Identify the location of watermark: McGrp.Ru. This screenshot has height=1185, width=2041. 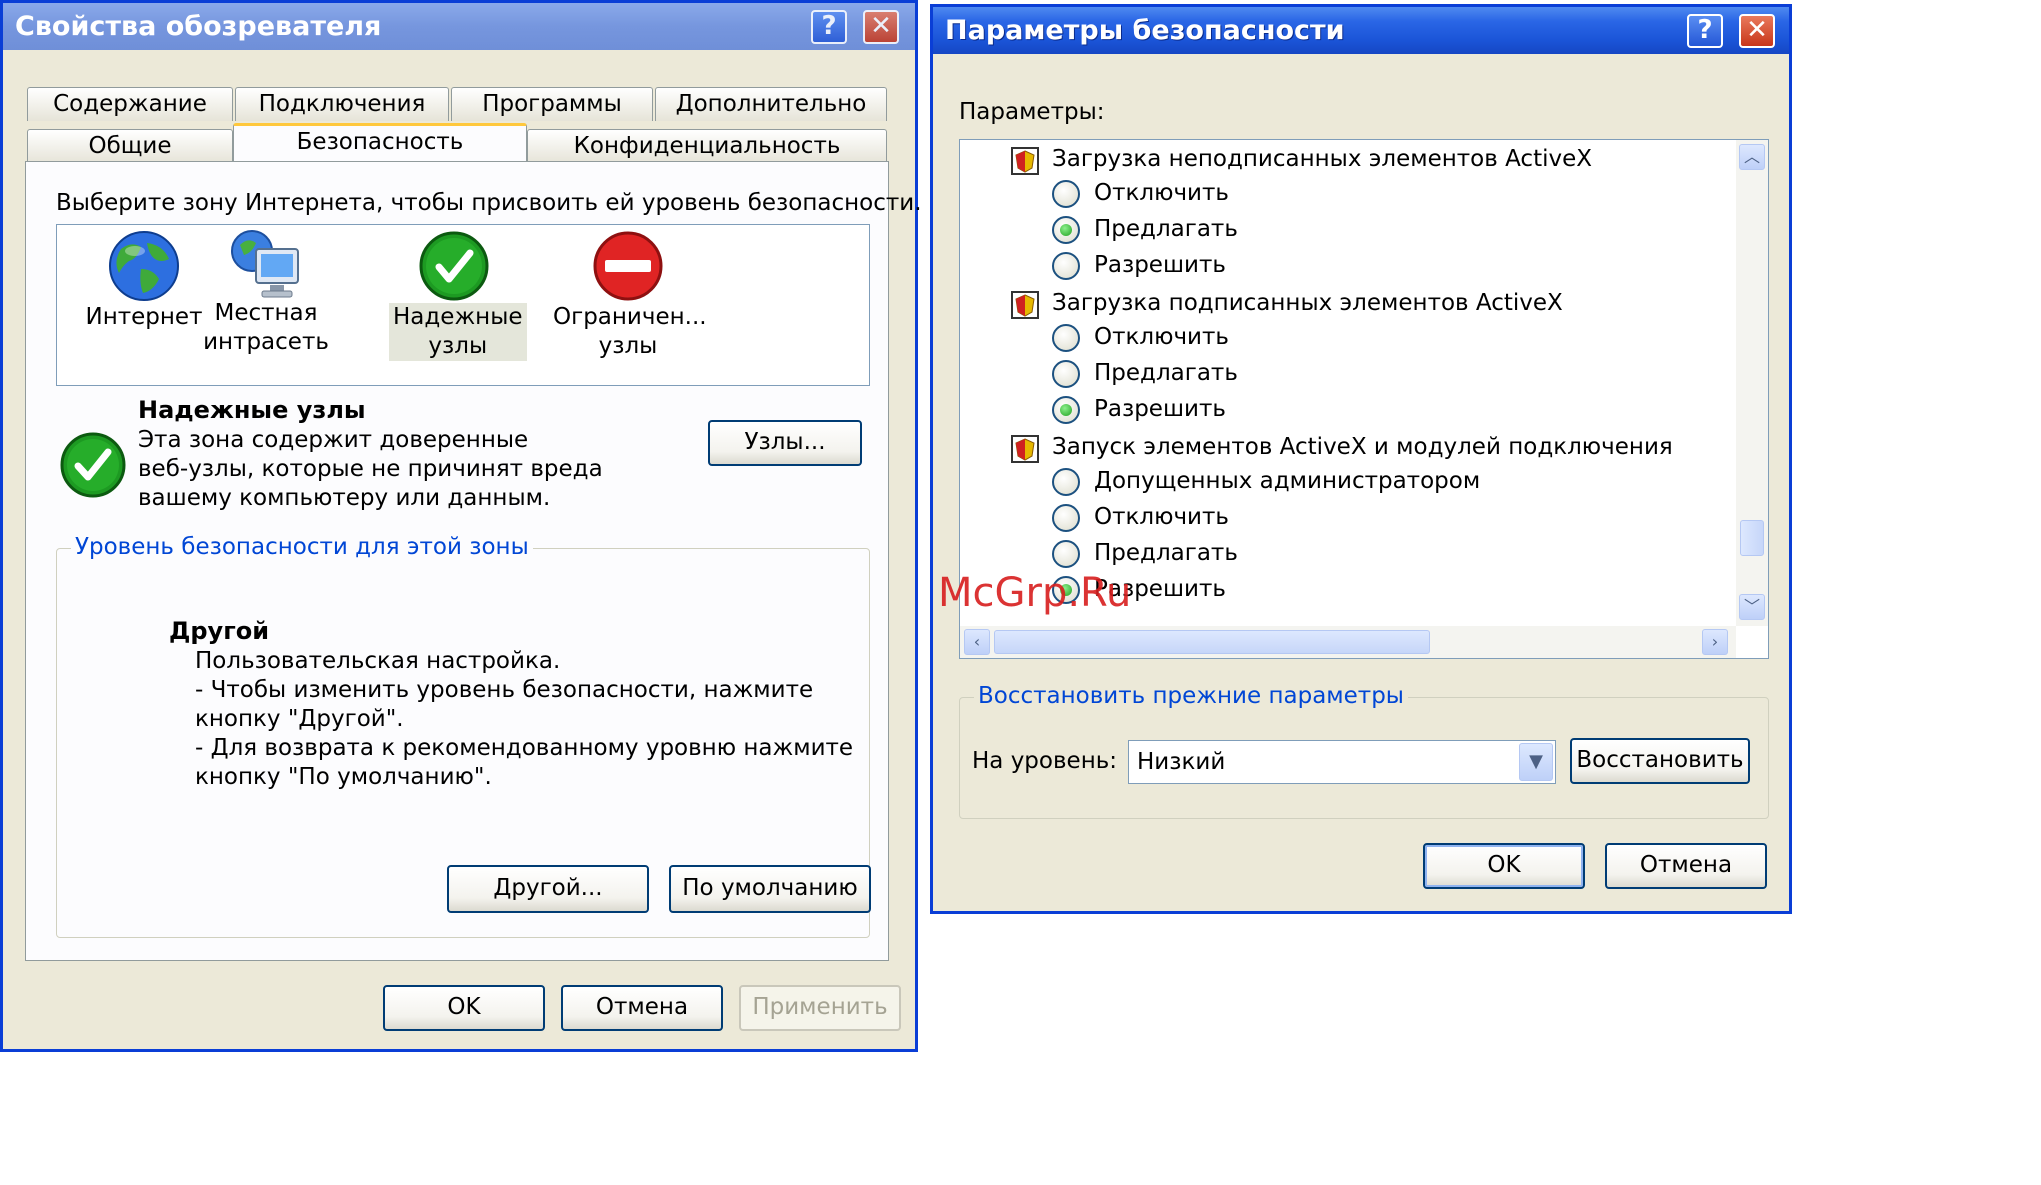
(1035, 593).